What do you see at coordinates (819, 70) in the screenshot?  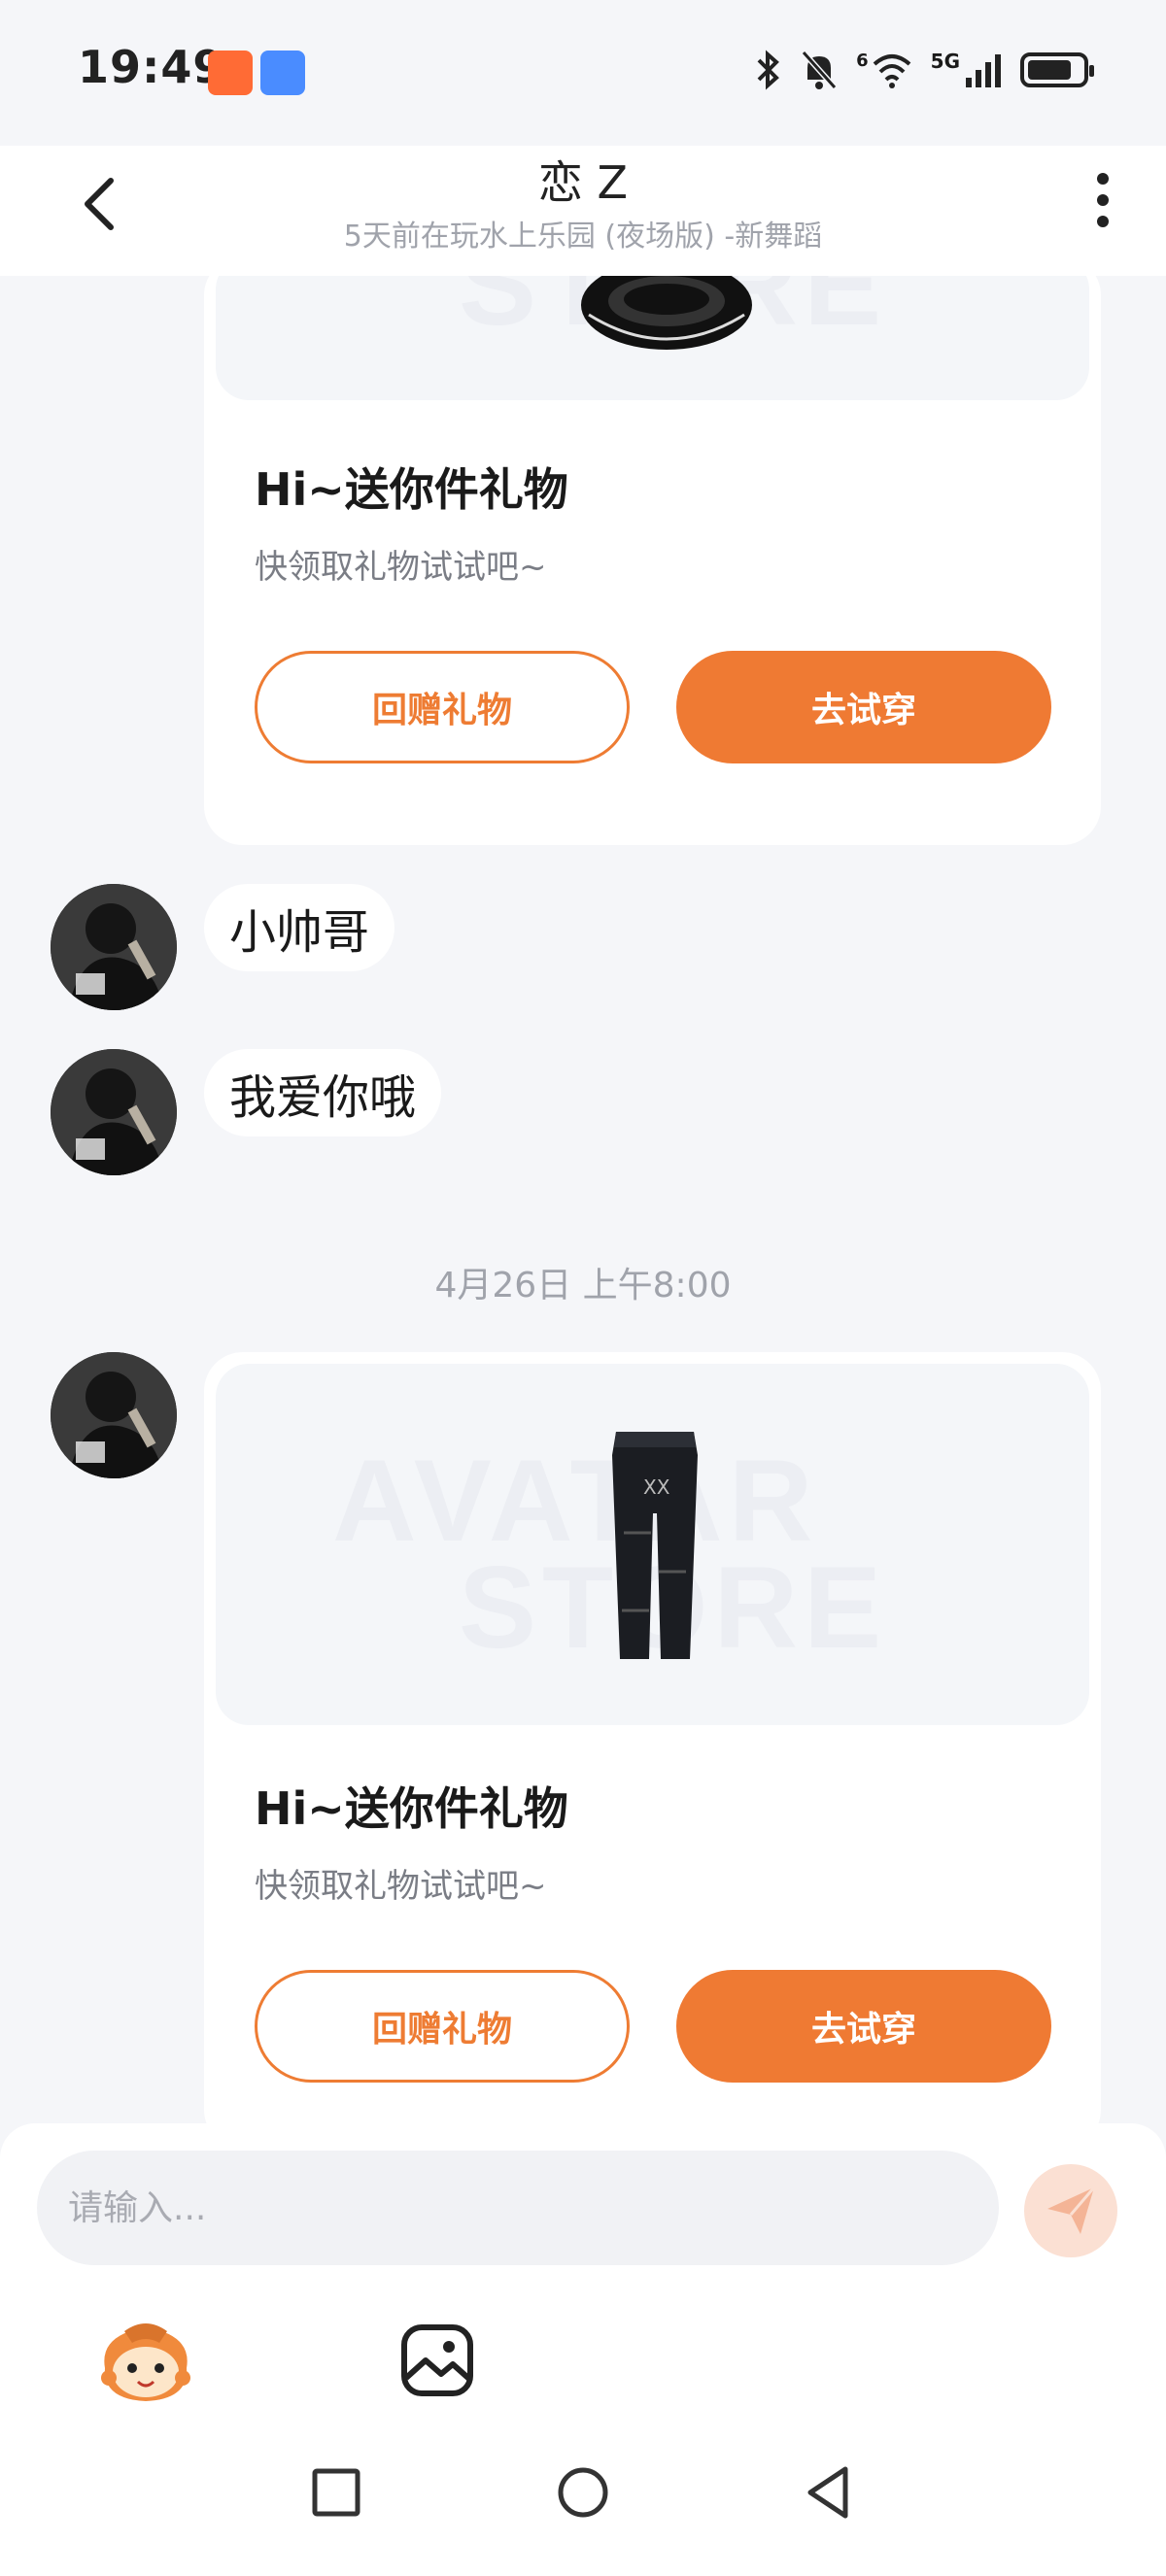 I see `mute-bell-icon` at bounding box center [819, 70].